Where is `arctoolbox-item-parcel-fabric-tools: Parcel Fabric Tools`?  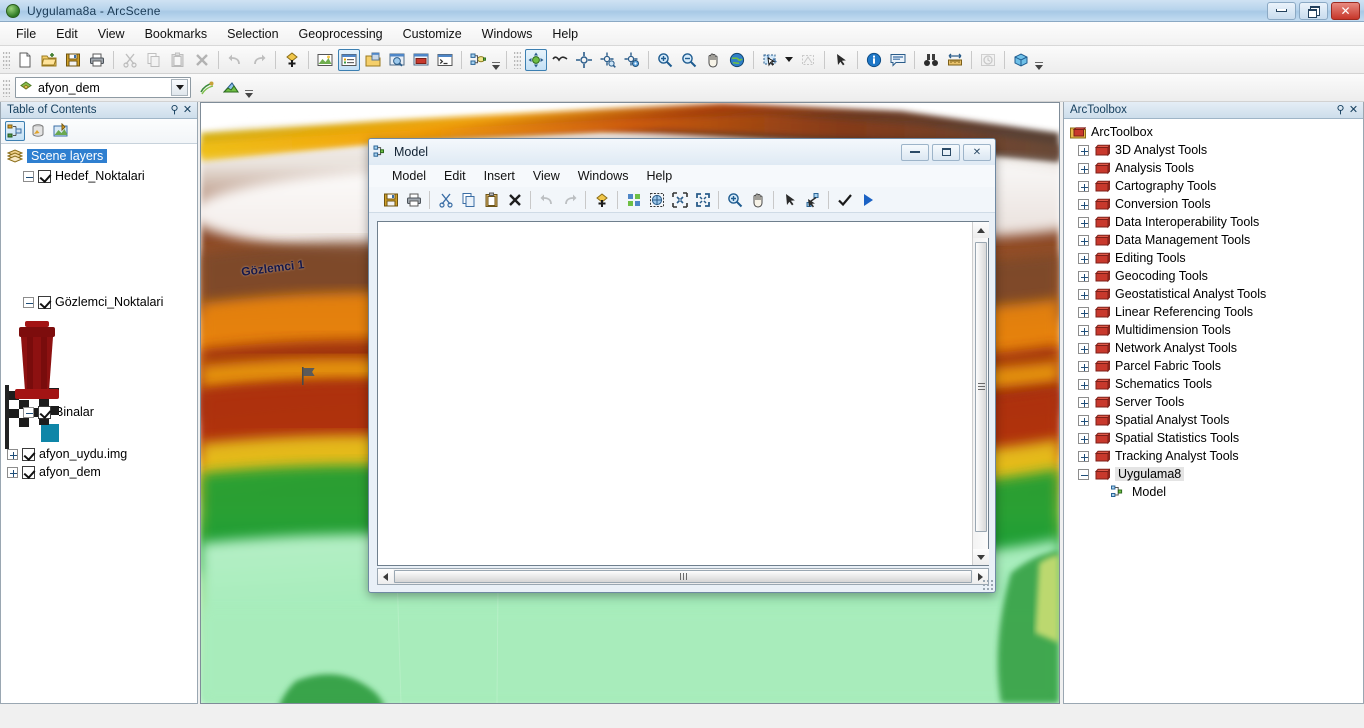
arctoolbox-item-parcel-fabric-tools: Parcel Fabric Tools is located at coordinates (1213, 366).